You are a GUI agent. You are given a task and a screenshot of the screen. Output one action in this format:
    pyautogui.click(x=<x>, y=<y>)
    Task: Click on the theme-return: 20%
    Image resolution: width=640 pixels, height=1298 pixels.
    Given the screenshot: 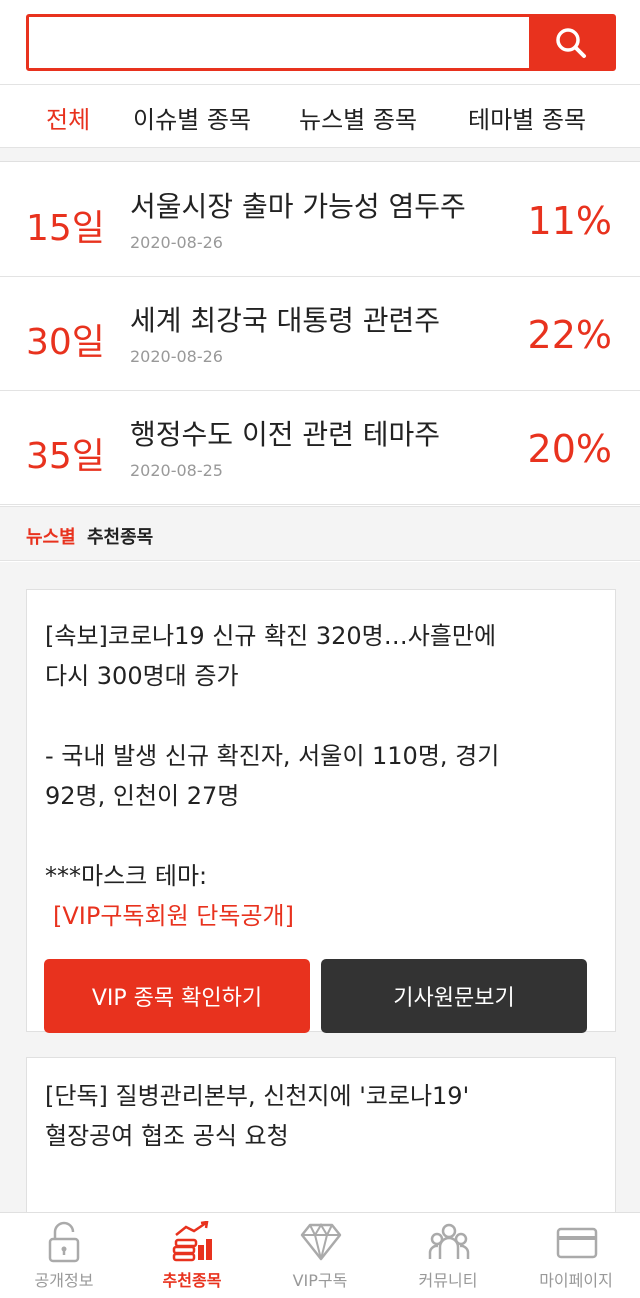 What is the action you would take?
    pyautogui.click(x=569, y=449)
    